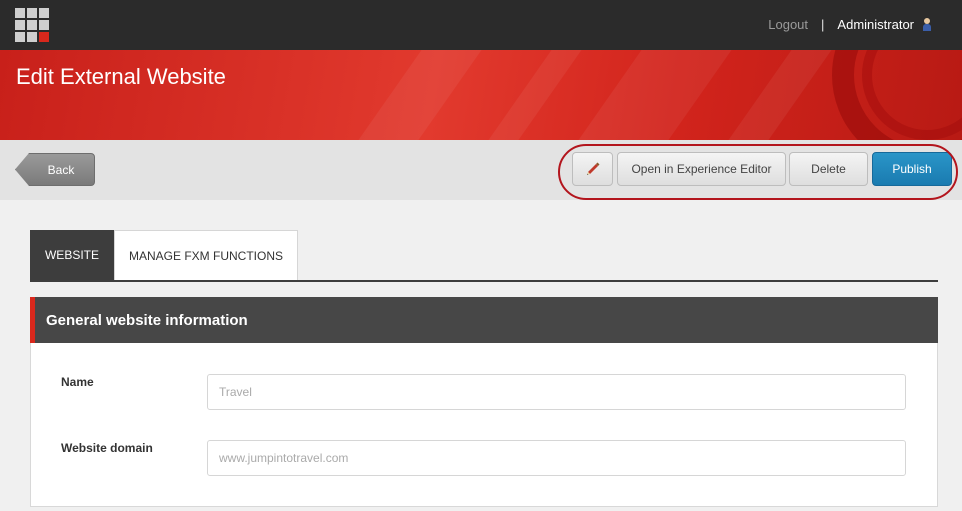  I want to click on user-avatar-icon, so click(927, 24).